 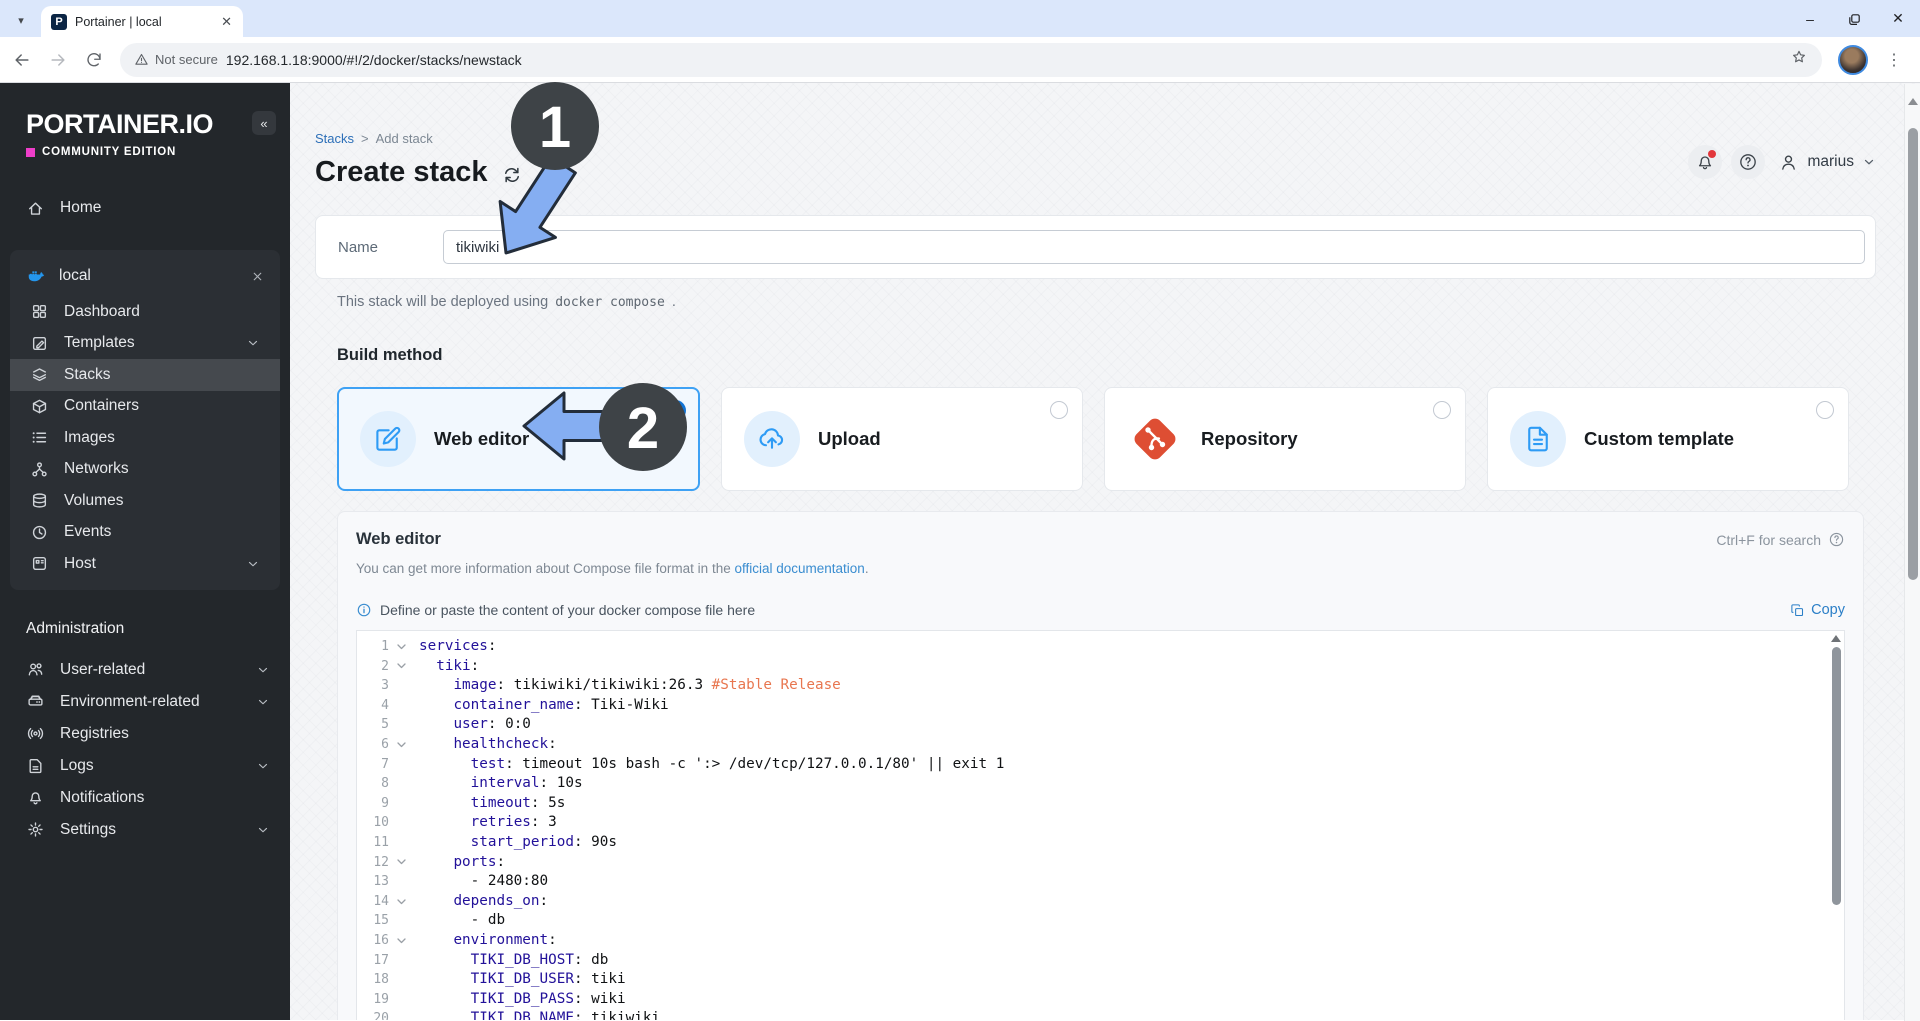 I want to click on sidebar-item-templates: Templates, so click(x=145, y=344).